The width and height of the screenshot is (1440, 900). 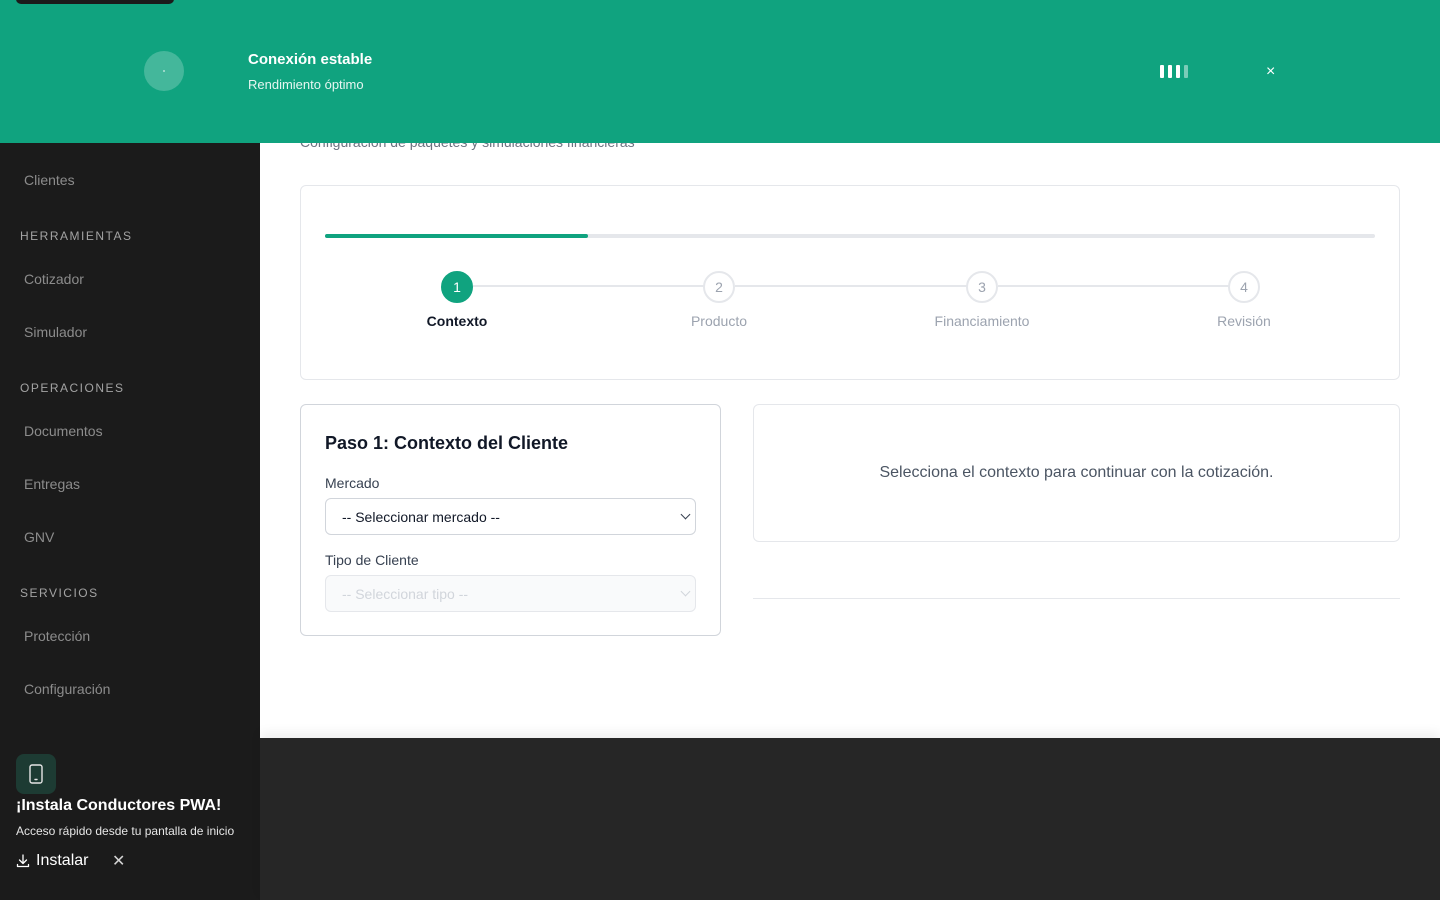 I want to click on sidebar-item-entregas: Entregas, so click(x=52, y=484).